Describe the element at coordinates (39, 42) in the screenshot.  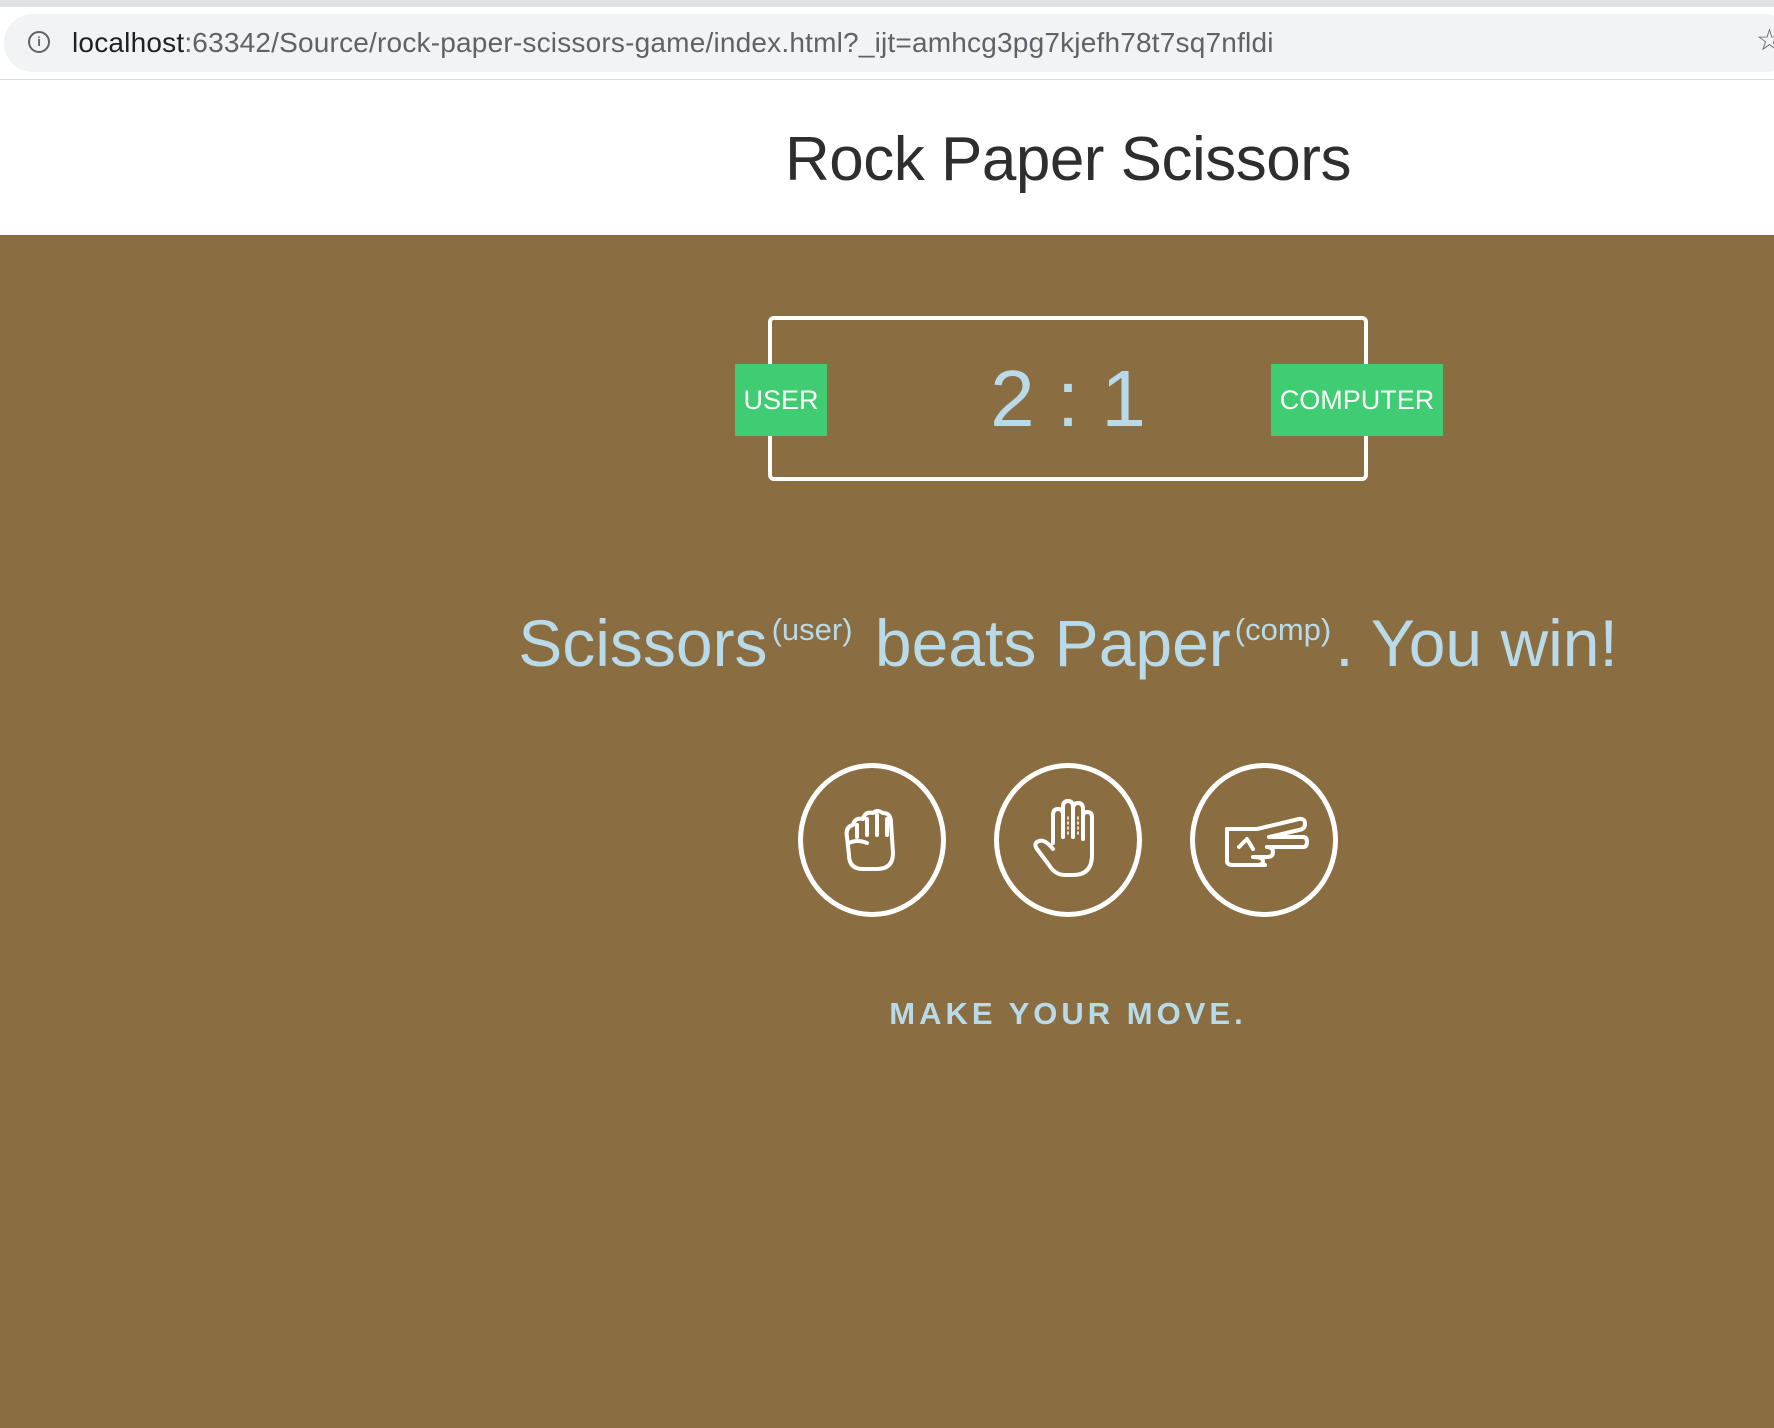
I see `info-icon: i` at that location.